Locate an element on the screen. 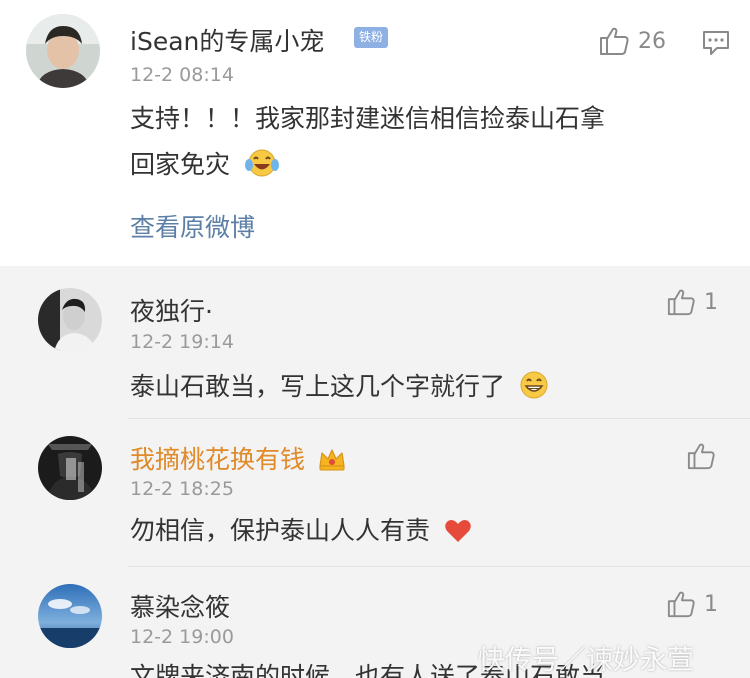 The width and height of the screenshot is (750, 678). reply-text: 泰山石敢当，写上这几个字就行了 is located at coordinates (339, 387).